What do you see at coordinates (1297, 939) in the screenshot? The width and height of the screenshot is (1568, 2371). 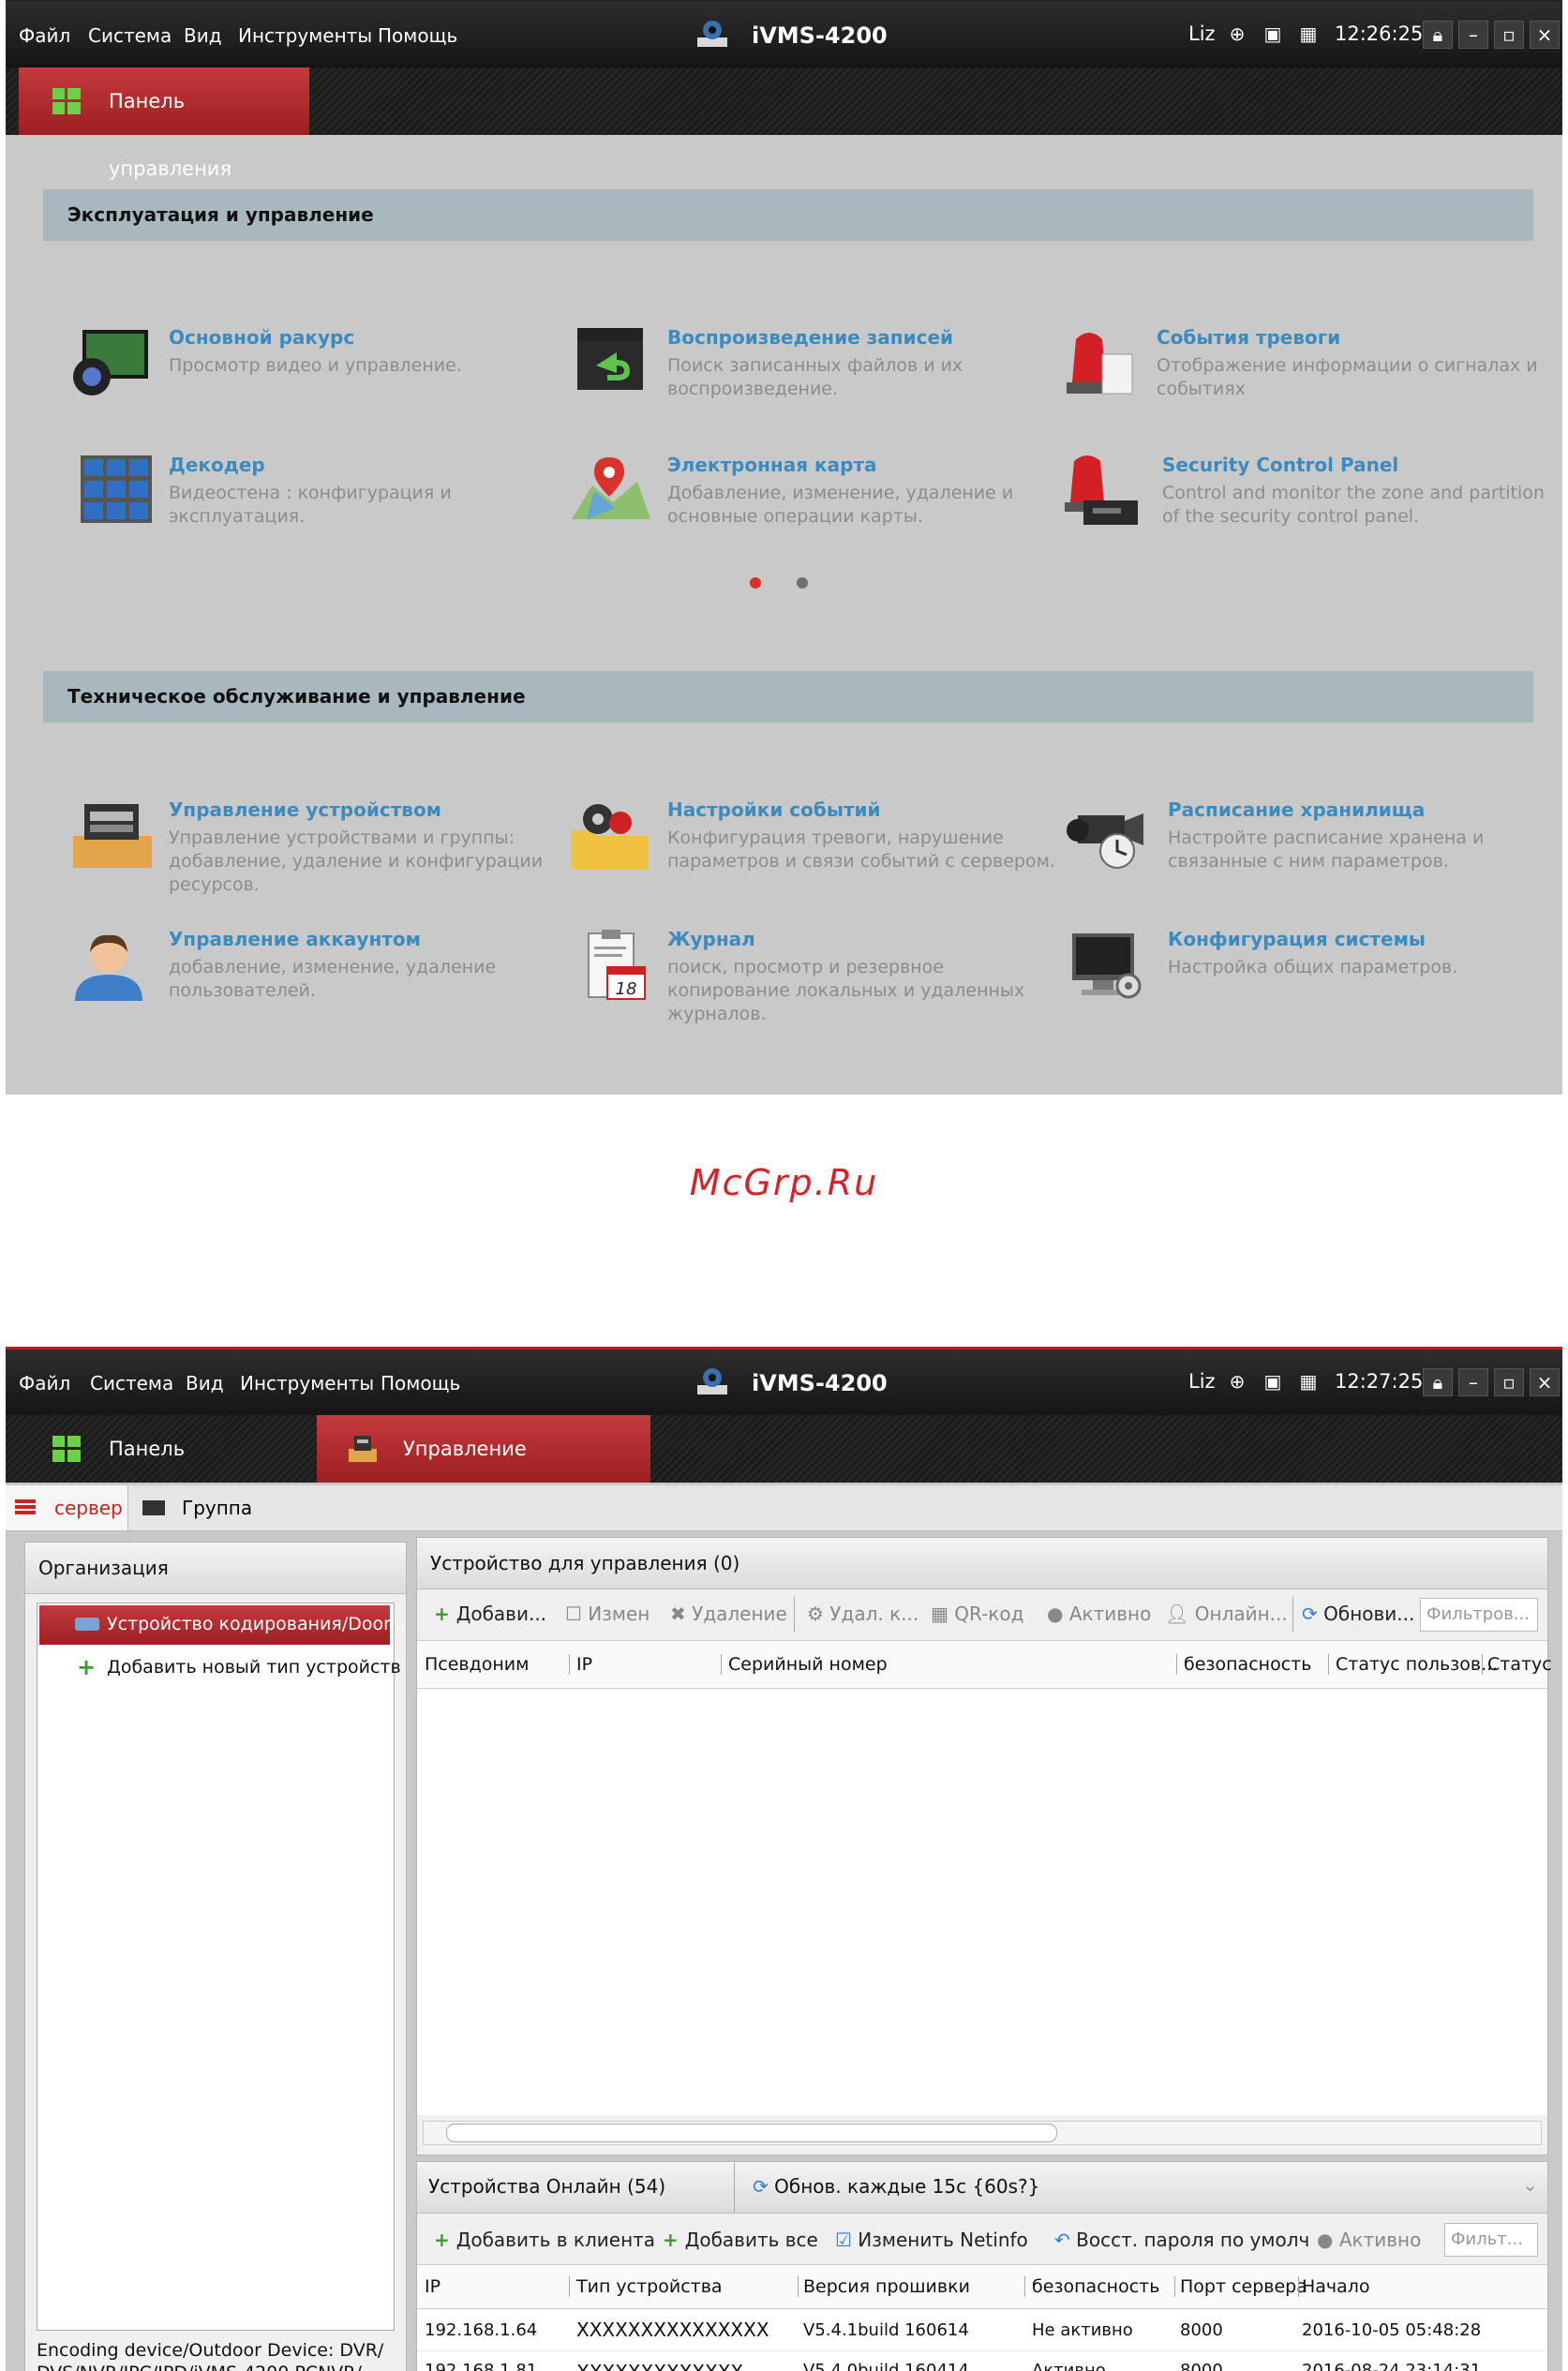 I see `item-title: Конфигурация системы` at bounding box center [1297, 939].